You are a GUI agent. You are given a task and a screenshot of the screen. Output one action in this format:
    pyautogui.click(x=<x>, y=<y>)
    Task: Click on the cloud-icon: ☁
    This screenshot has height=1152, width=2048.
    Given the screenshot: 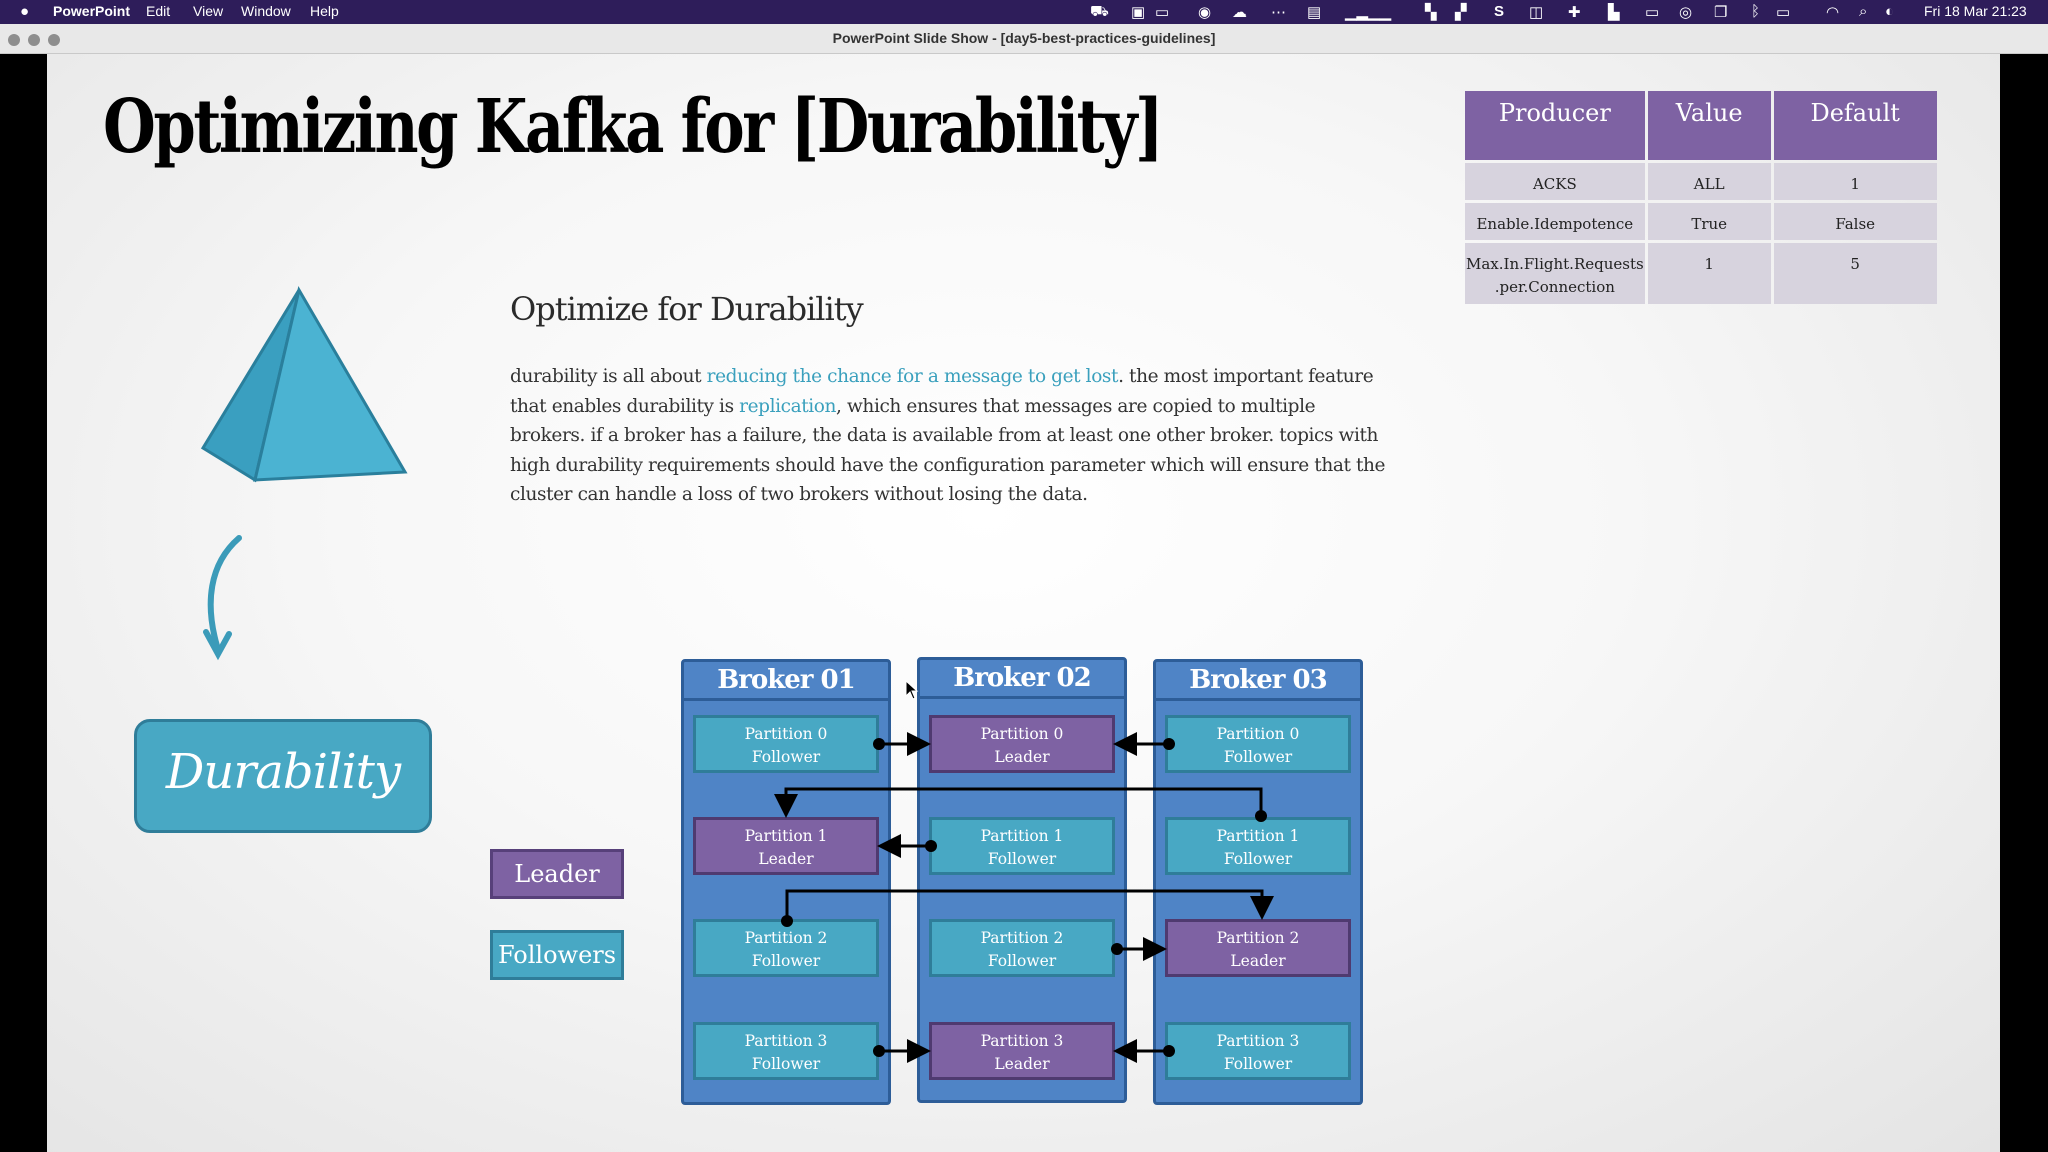 What is the action you would take?
    pyautogui.click(x=1239, y=12)
    